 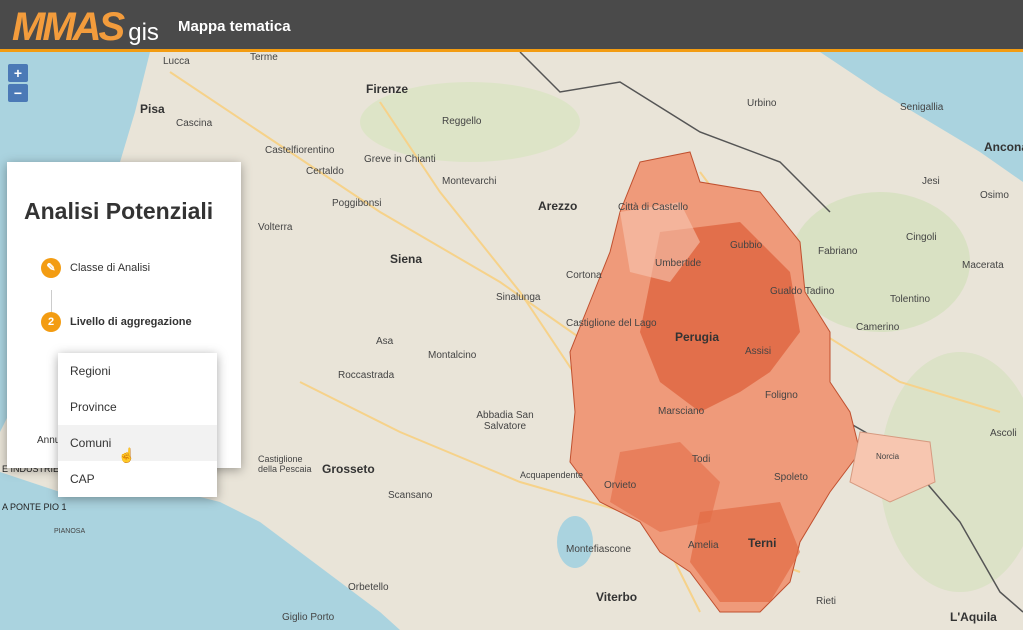 I want to click on place-label: Viterbo, so click(x=617, y=597).